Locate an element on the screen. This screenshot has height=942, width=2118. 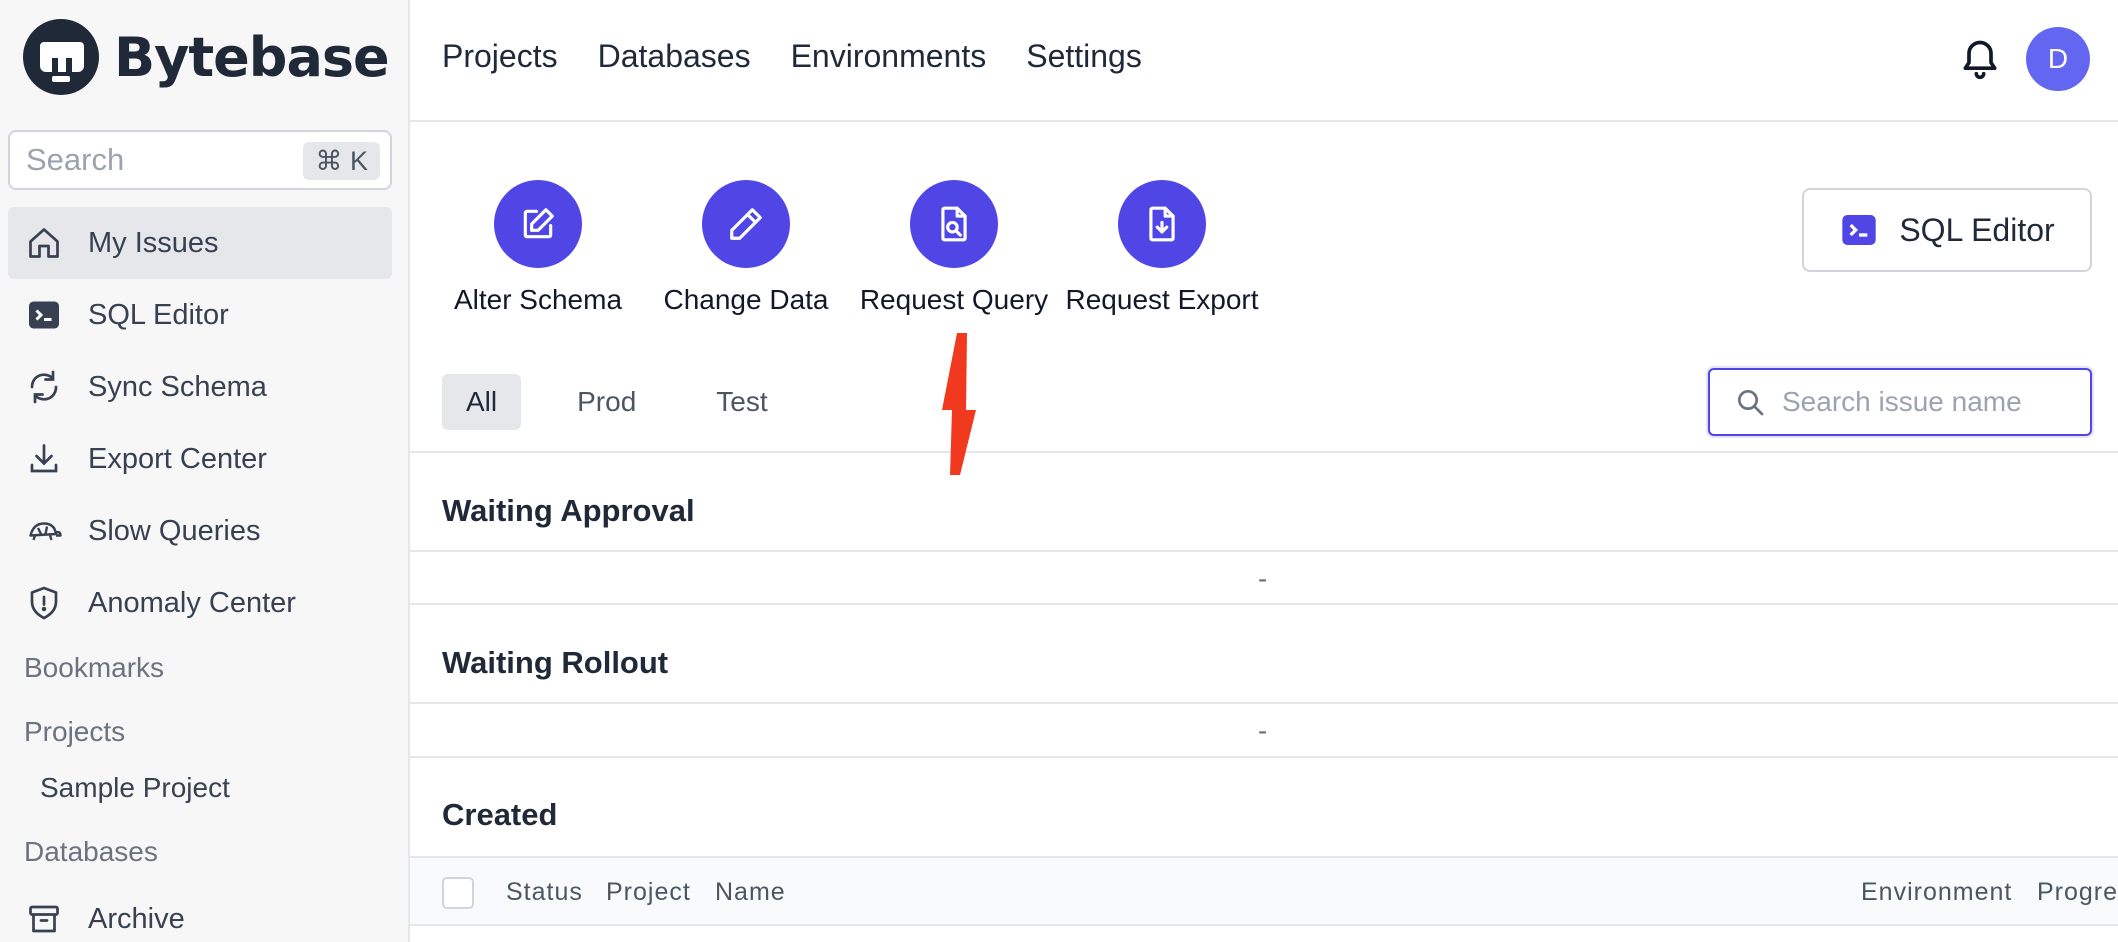
sidebar-item-export-center: Export Center is located at coordinates (200, 459).